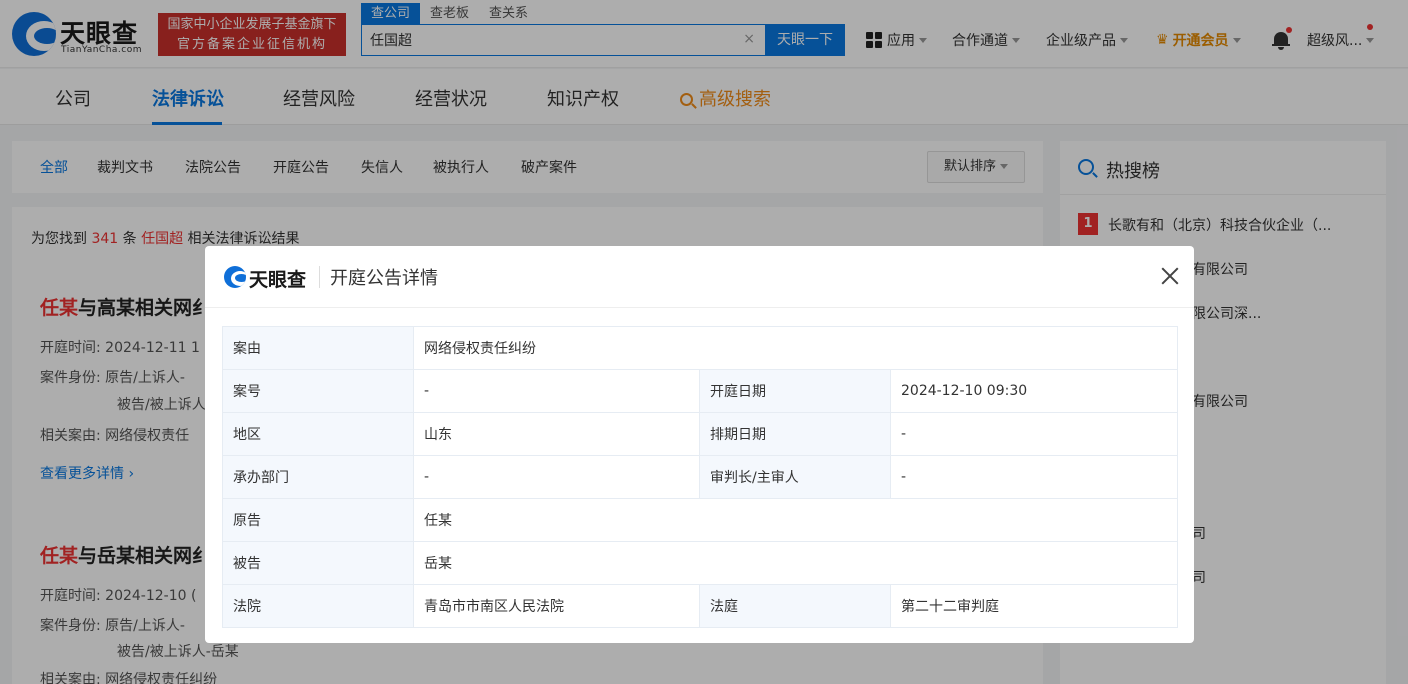  I want to click on eye-logo-icon, so click(235, 277).